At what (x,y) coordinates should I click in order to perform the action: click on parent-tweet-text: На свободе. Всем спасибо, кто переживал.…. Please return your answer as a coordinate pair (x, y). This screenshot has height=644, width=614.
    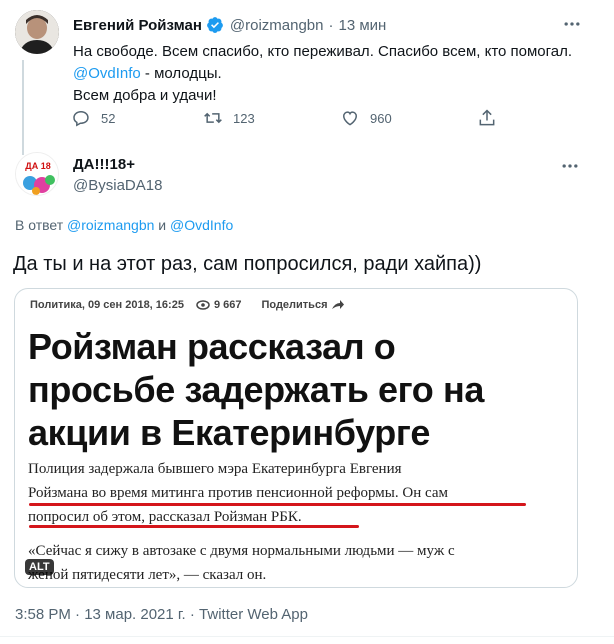
    Looking at the image, I should click on (322, 74).